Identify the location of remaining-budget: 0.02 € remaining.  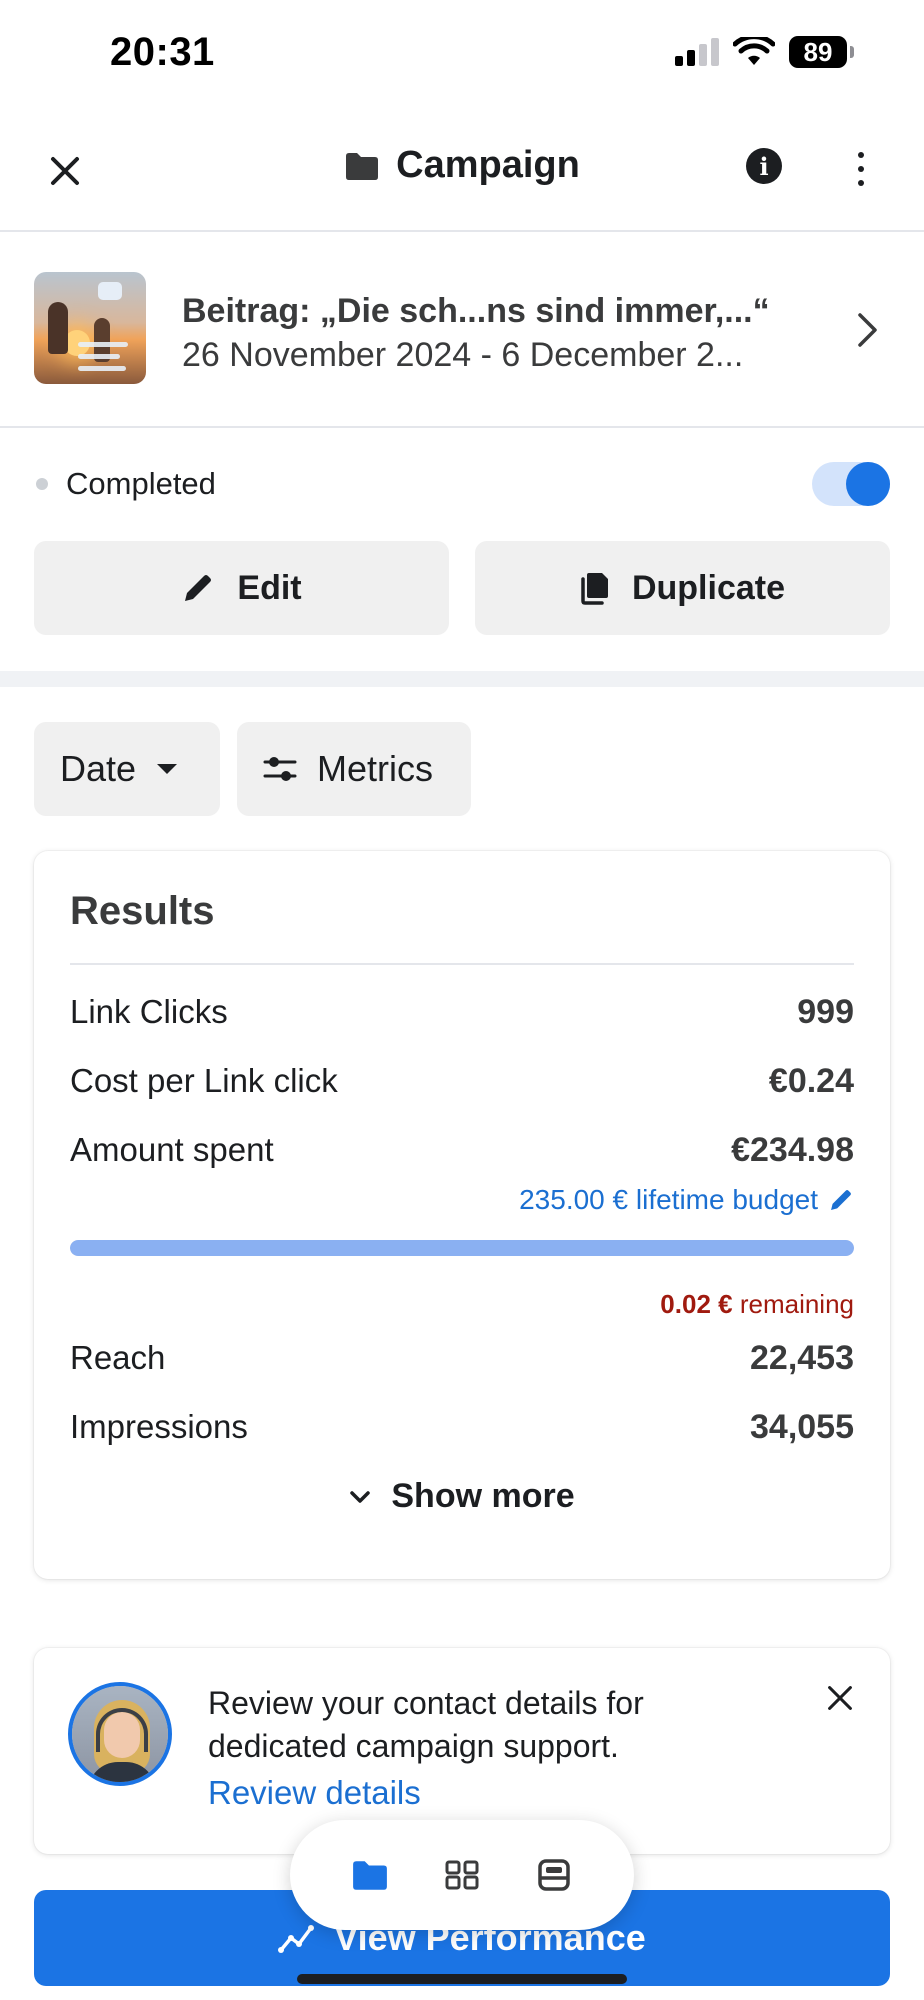
(757, 1304).